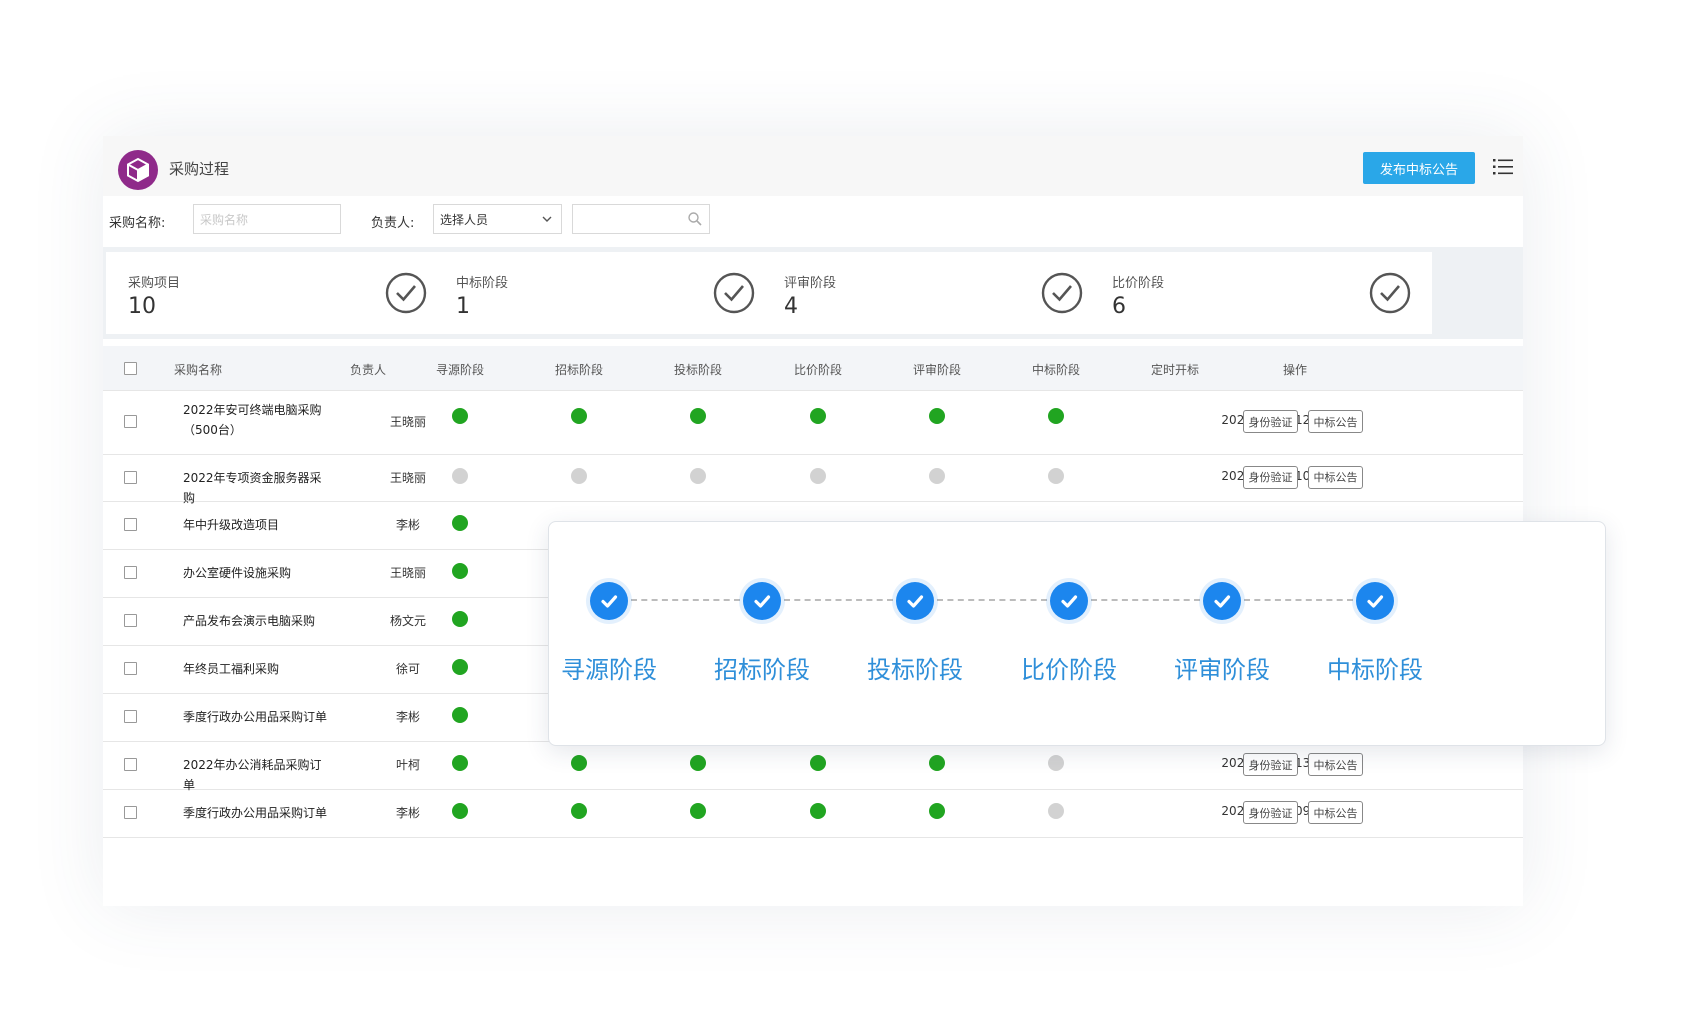  I want to click on stat-value: 1, so click(463, 306).